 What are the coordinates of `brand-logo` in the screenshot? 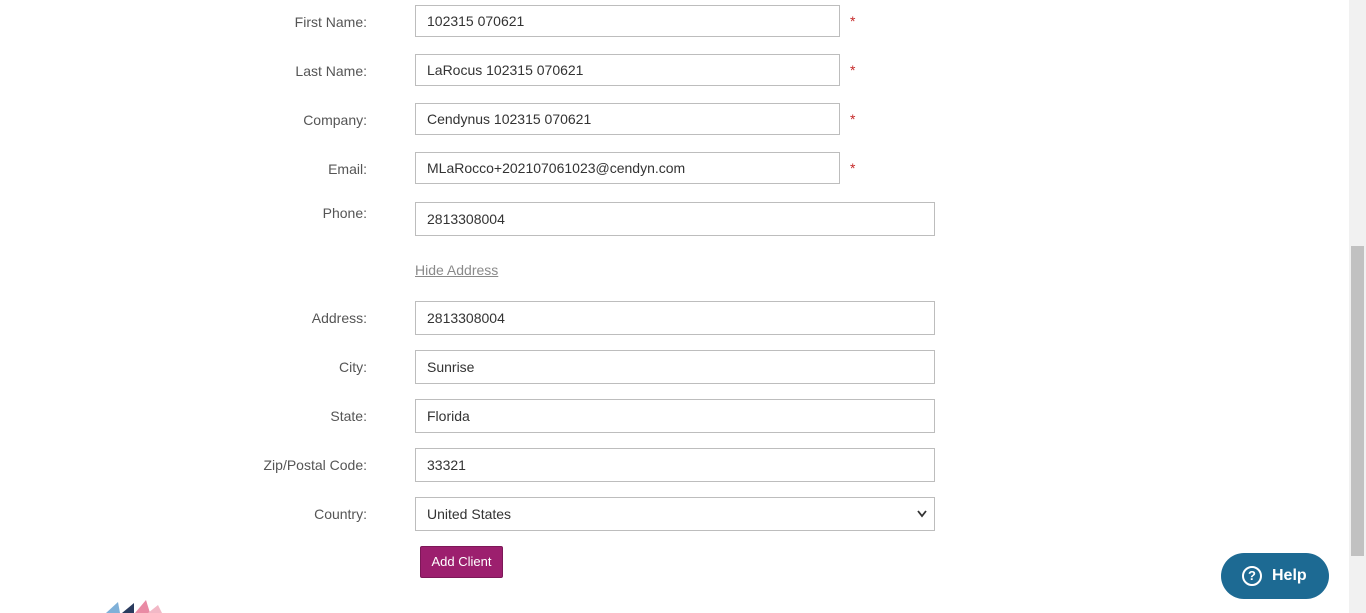 It's located at (134, 606).